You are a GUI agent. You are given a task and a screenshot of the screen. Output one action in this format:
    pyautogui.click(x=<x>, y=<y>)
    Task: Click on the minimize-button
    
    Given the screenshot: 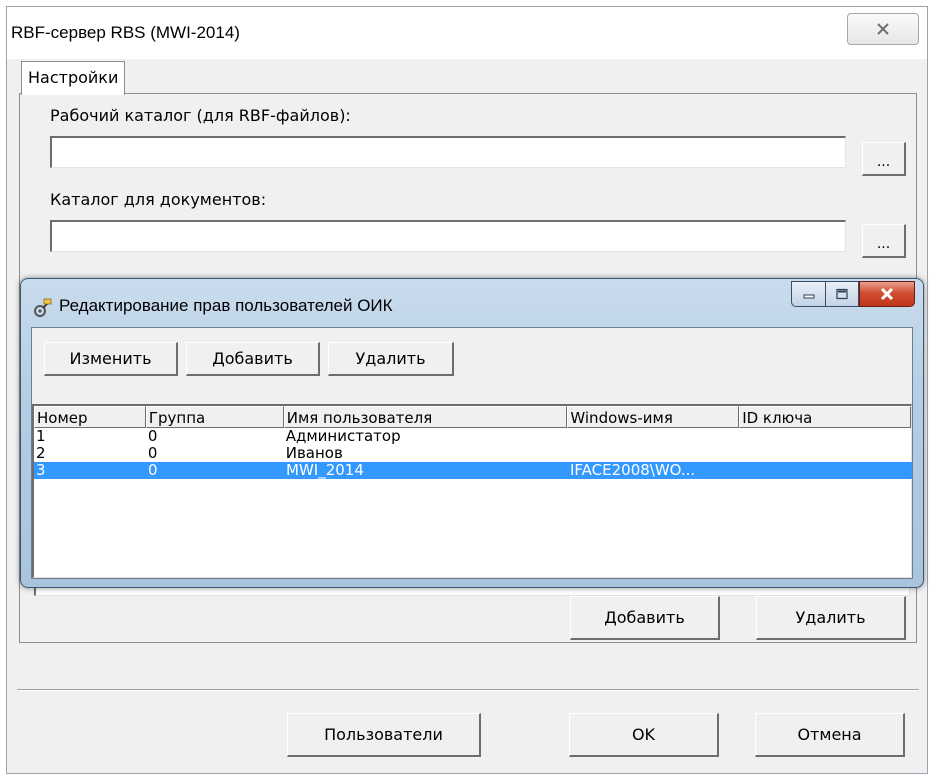 What is the action you would take?
    pyautogui.click(x=808, y=294)
    